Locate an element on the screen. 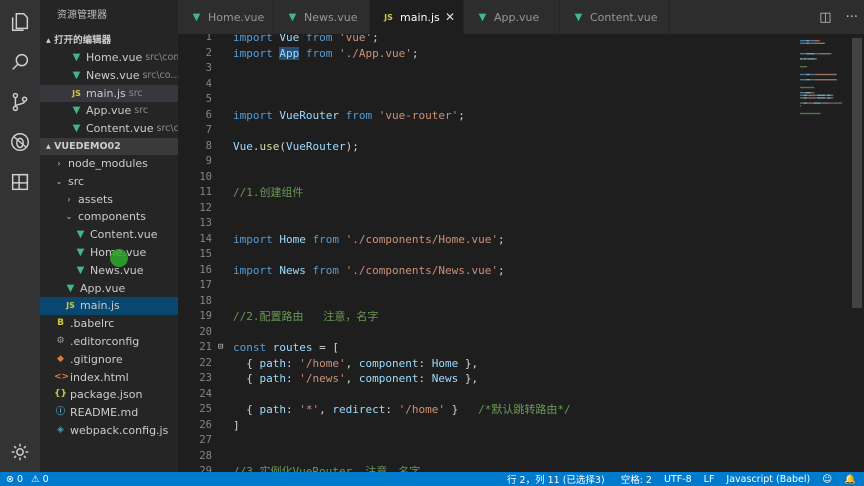  encoding: UTF-8 is located at coordinates (678, 479).